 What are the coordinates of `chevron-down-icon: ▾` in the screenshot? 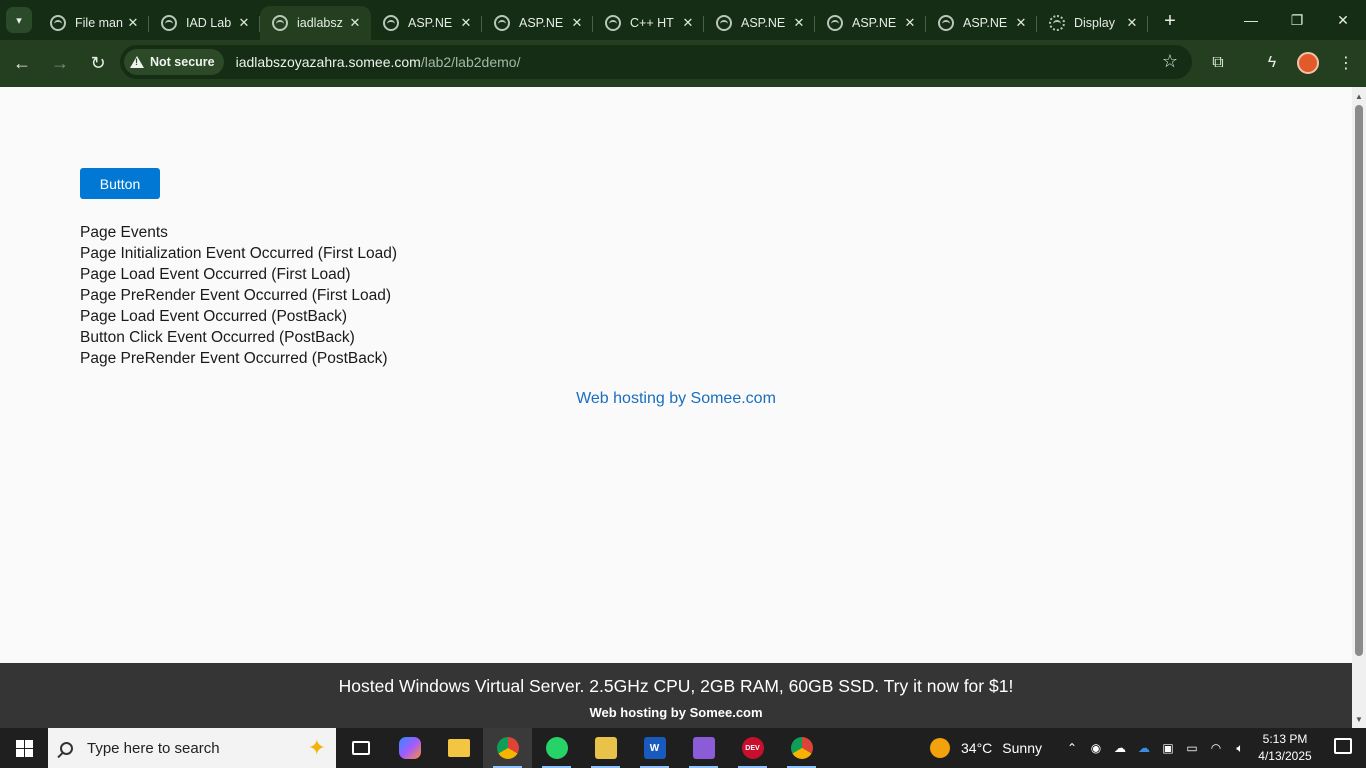 It's located at (19, 20).